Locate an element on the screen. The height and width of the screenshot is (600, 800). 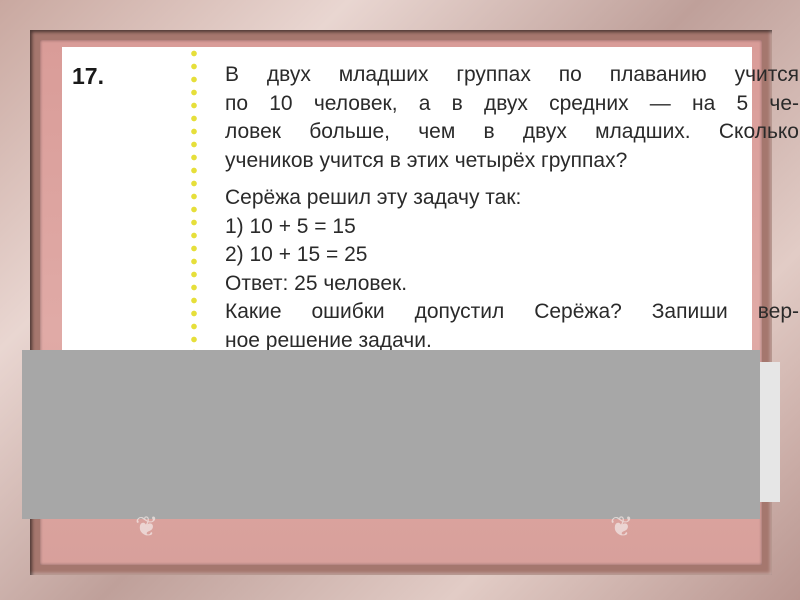
dotted-margin-line is located at coordinates (194, 201).